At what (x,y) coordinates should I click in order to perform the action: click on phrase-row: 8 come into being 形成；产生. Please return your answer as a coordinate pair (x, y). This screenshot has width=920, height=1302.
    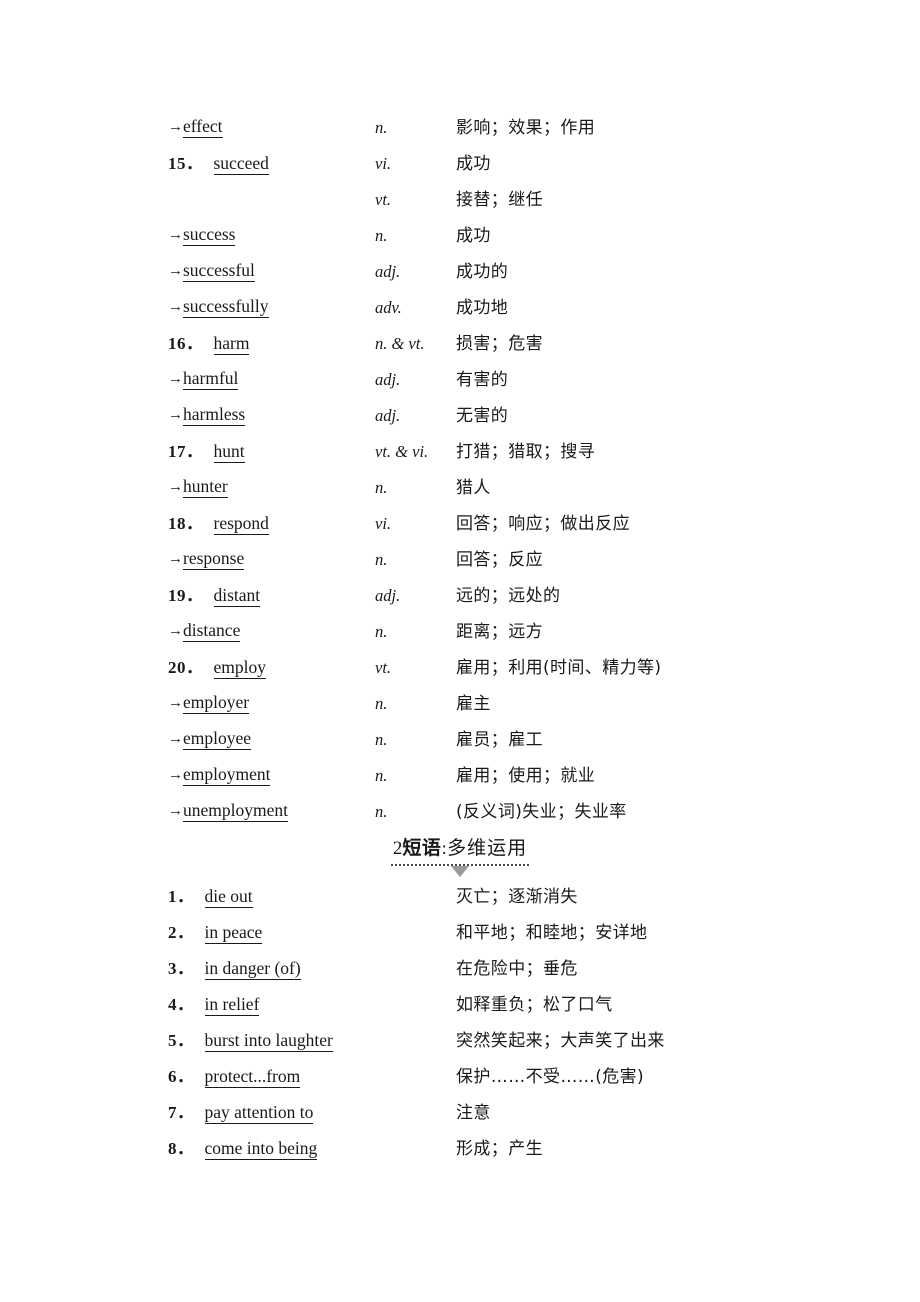
    Looking at the image, I should click on (478, 1149).